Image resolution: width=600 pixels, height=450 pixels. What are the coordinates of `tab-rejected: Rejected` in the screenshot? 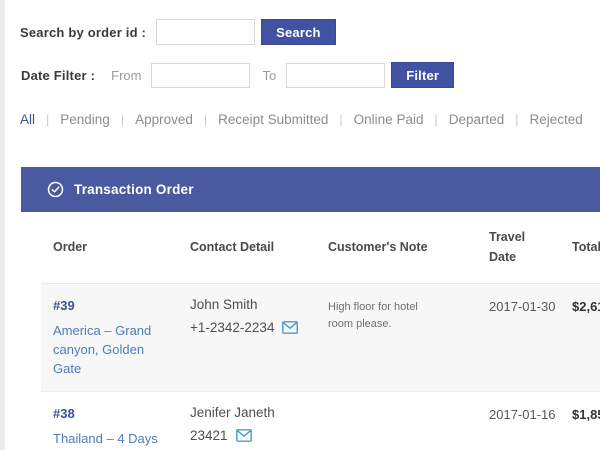 It's located at (556, 119).